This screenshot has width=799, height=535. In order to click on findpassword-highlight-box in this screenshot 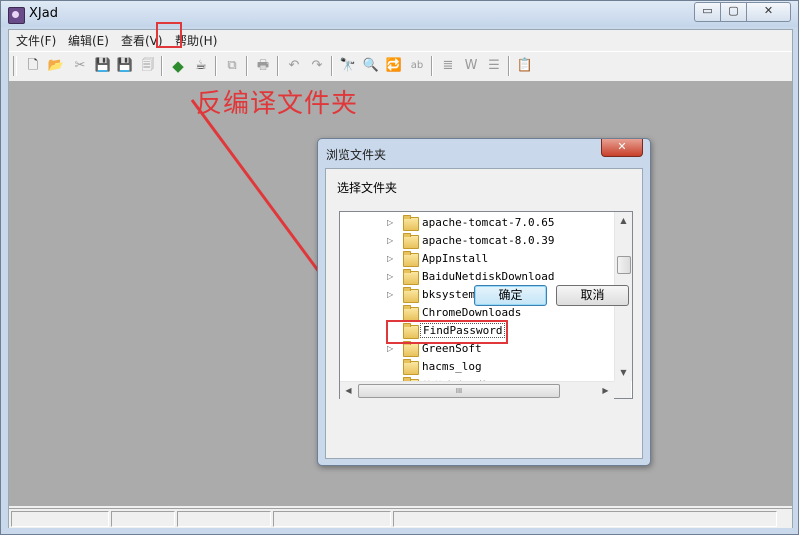, I will do `click(447, 332)`.